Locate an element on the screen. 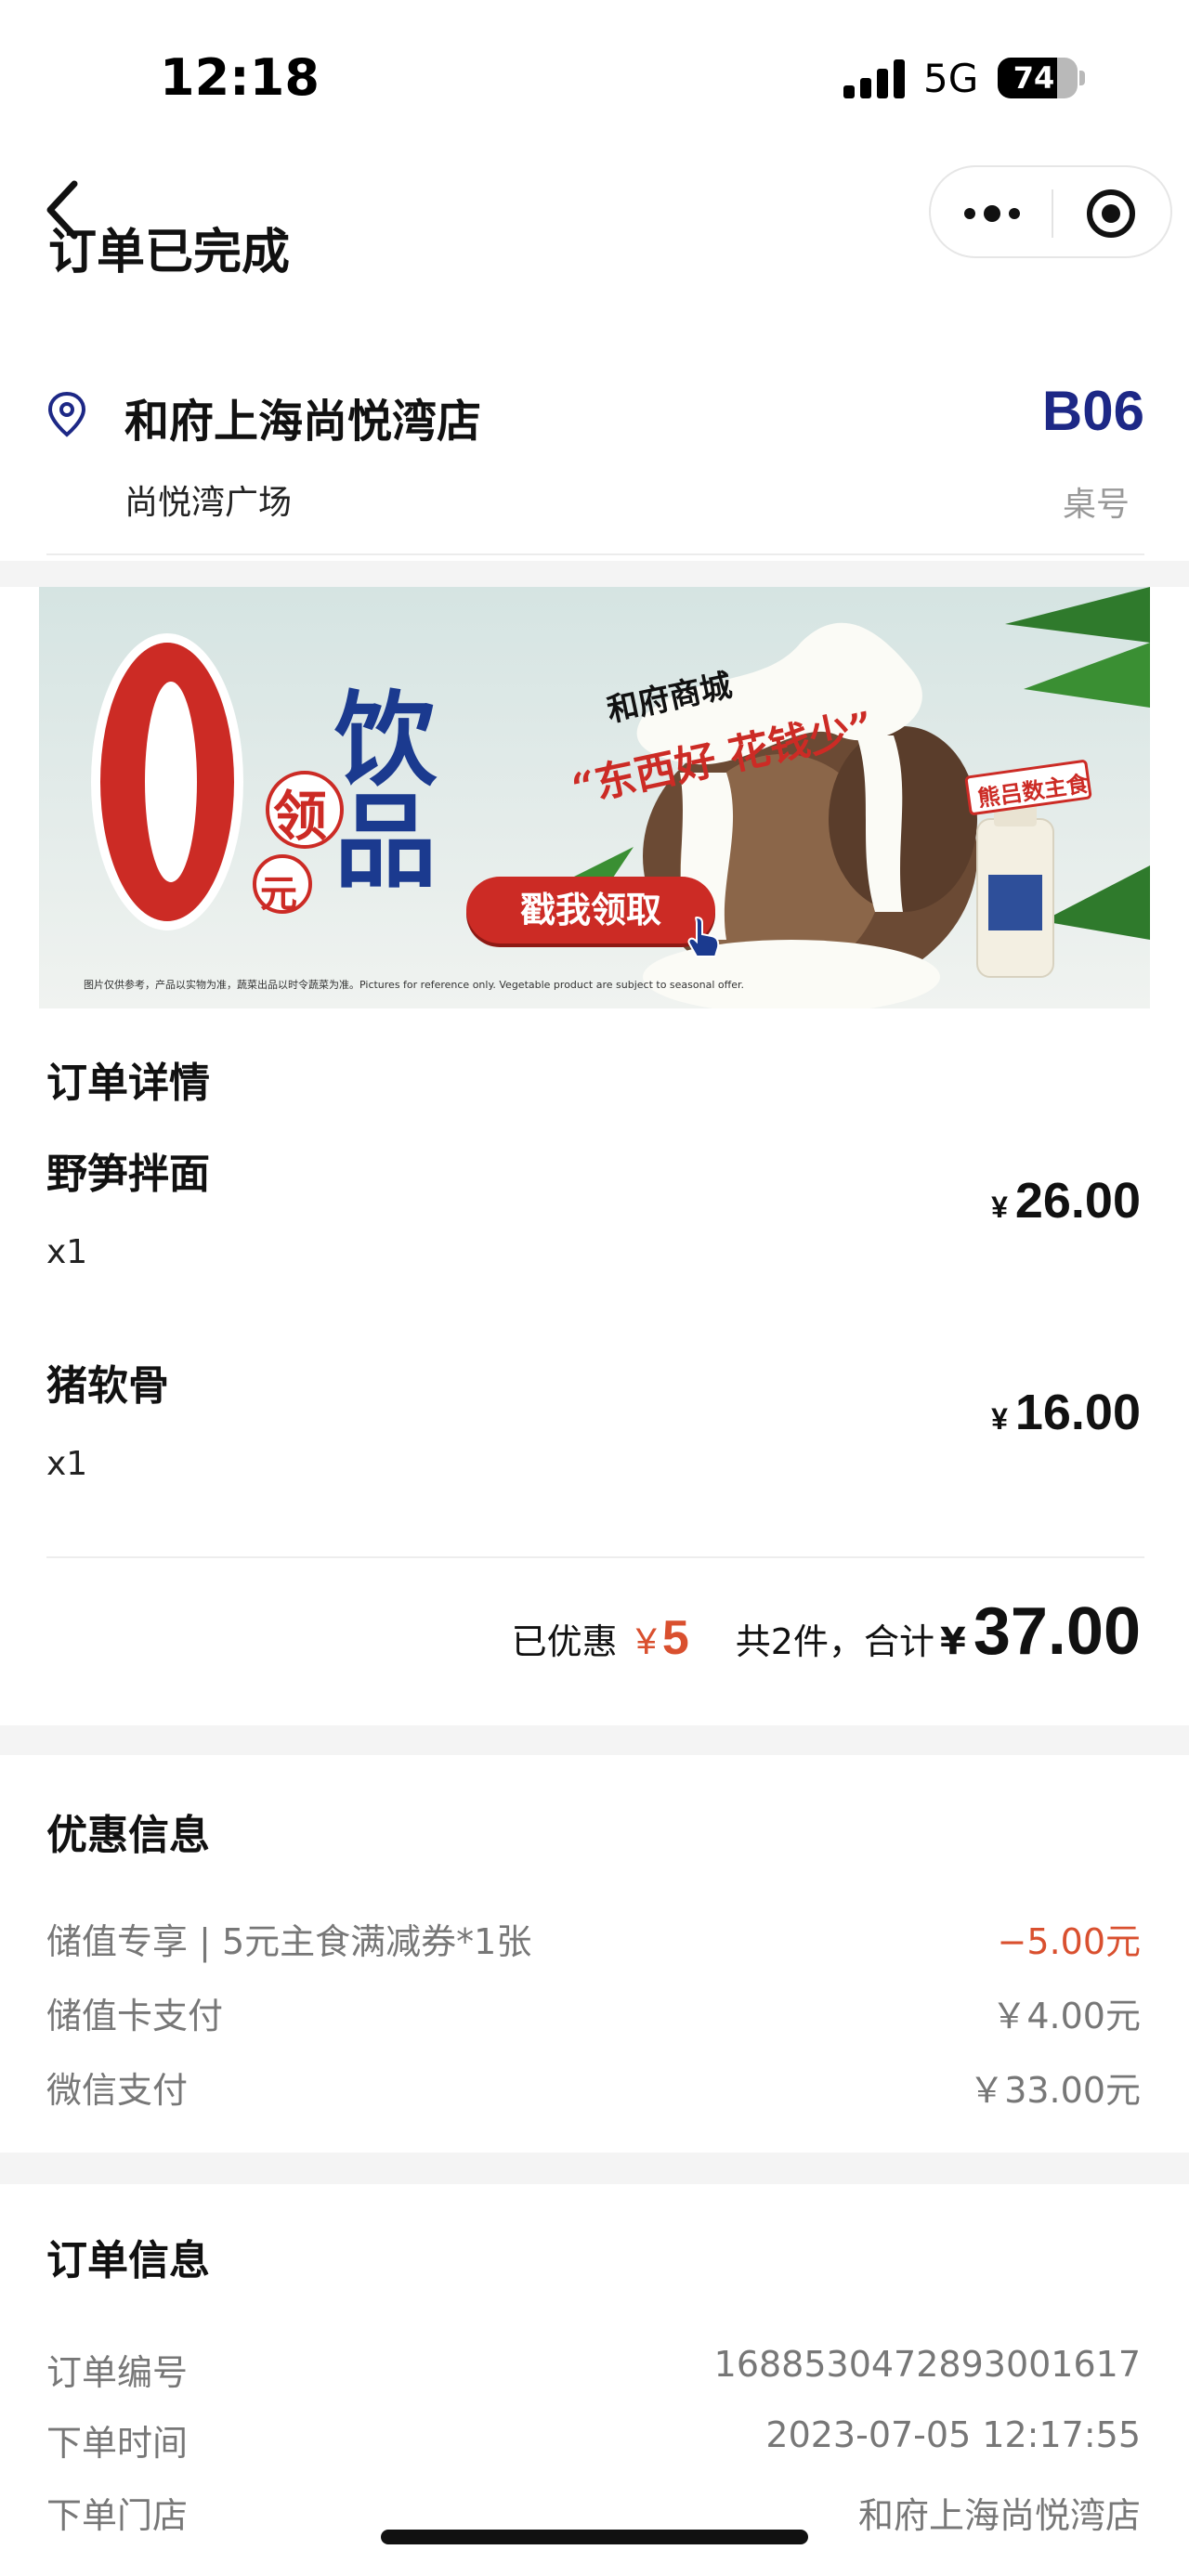 Image resolution: width=1189 pixels, height=2576 pixels. banner-drink: 饮品 is located at coordinates (385, 791).